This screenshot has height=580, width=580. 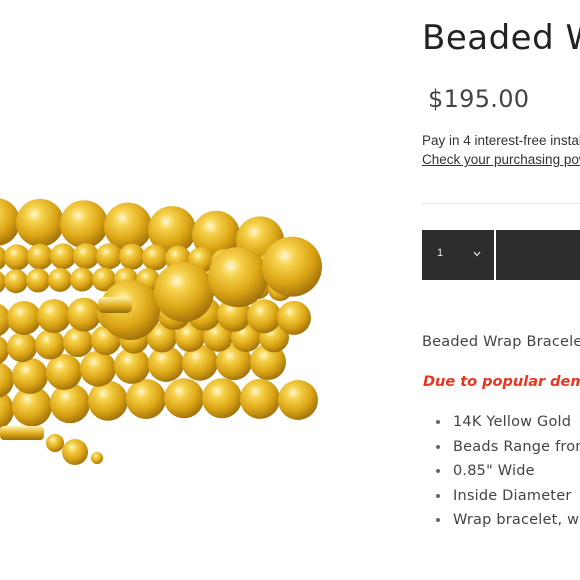 I want to click on product-title: Beaded Wrap Bracelet, so click(x=501, y=38).